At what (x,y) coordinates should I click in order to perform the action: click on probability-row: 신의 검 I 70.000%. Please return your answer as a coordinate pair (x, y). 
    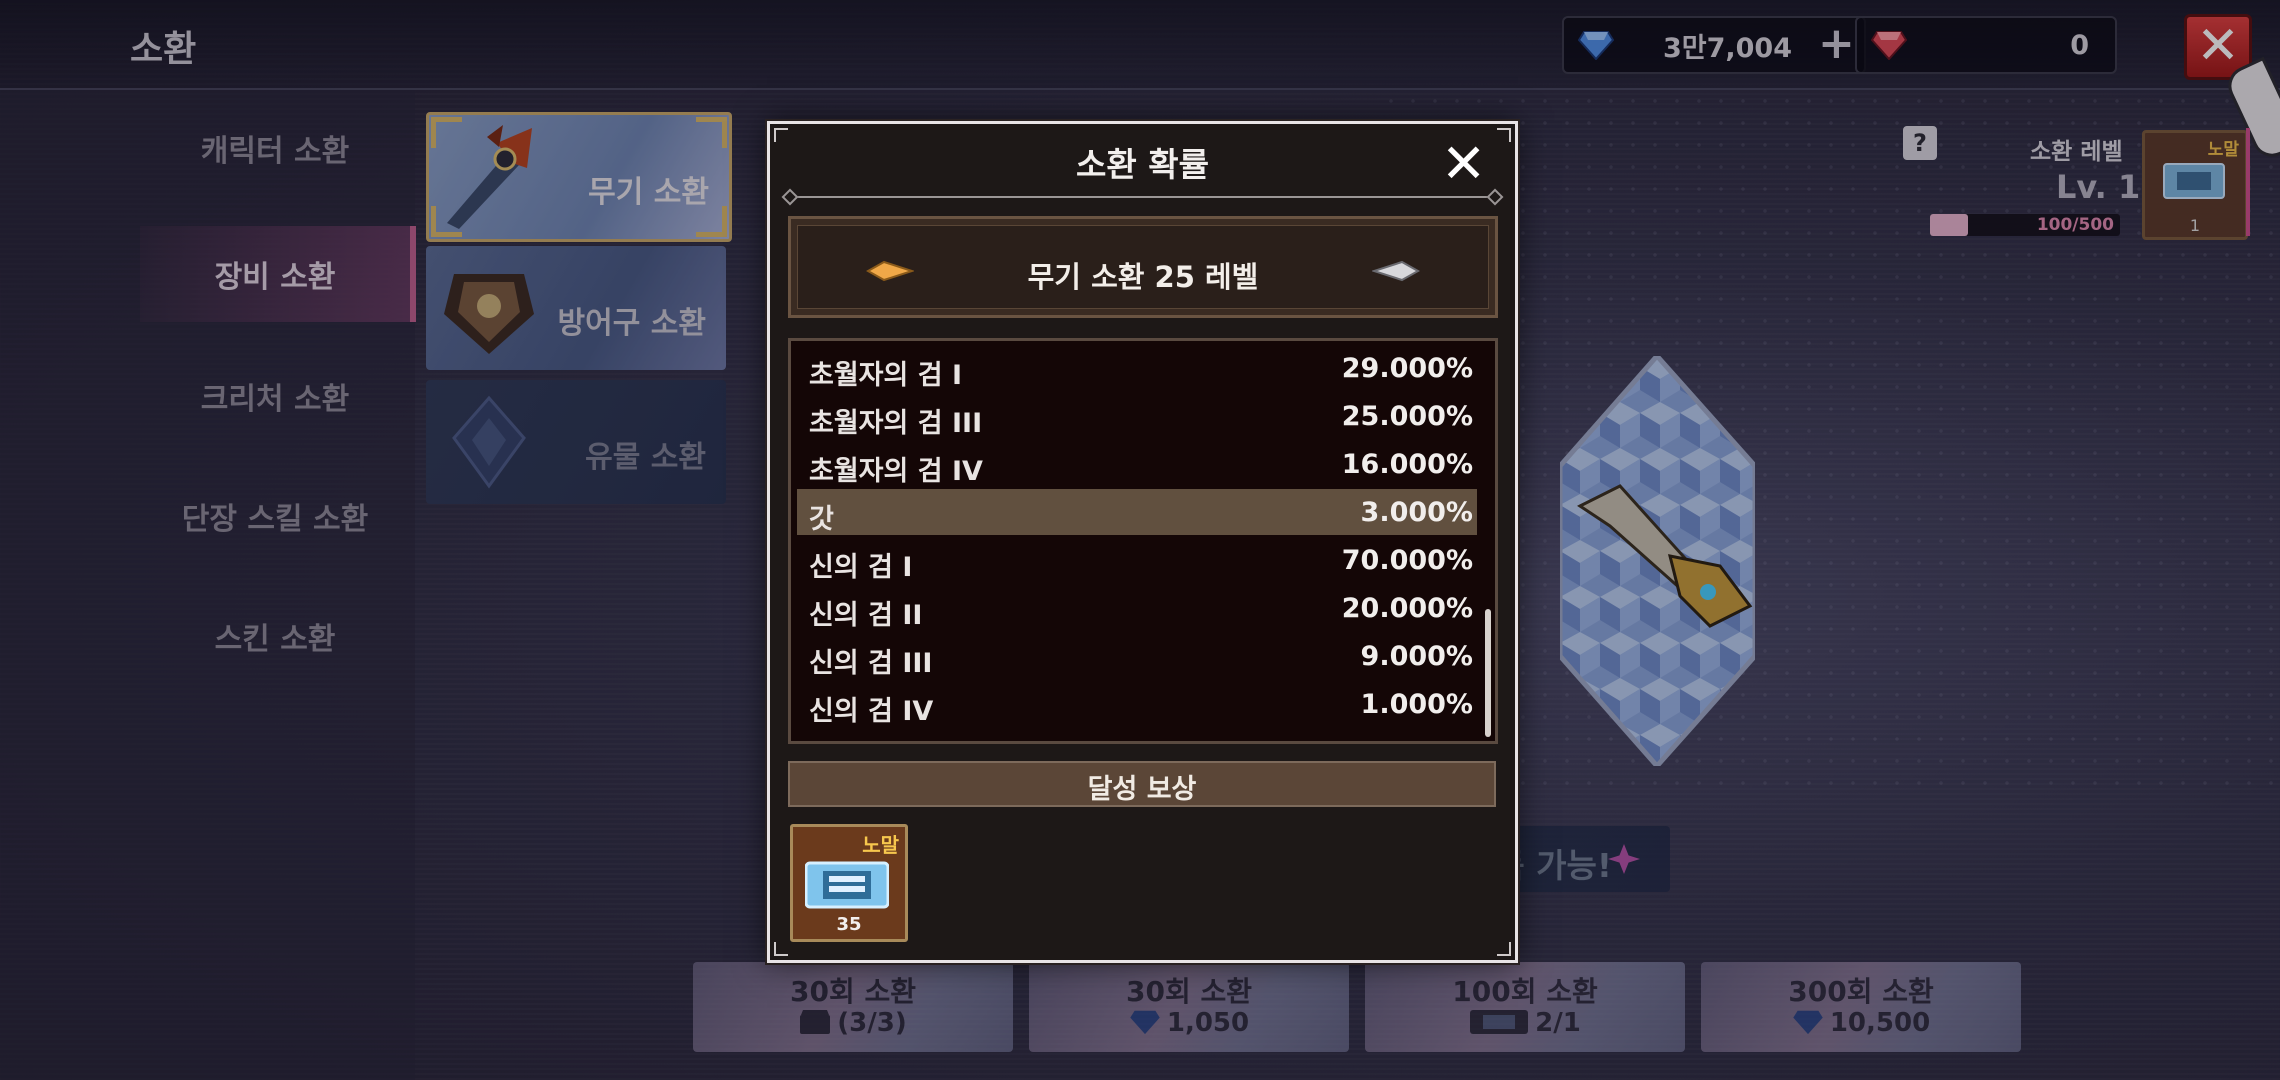
    Looking at the image, I should click on (1137, 560).